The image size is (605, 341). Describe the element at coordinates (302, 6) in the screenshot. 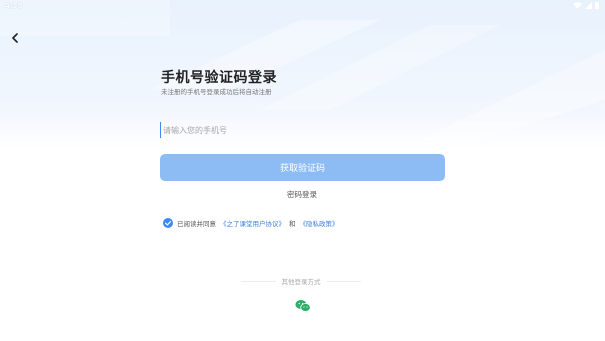

I see `status-bar: 4:38` at that location.